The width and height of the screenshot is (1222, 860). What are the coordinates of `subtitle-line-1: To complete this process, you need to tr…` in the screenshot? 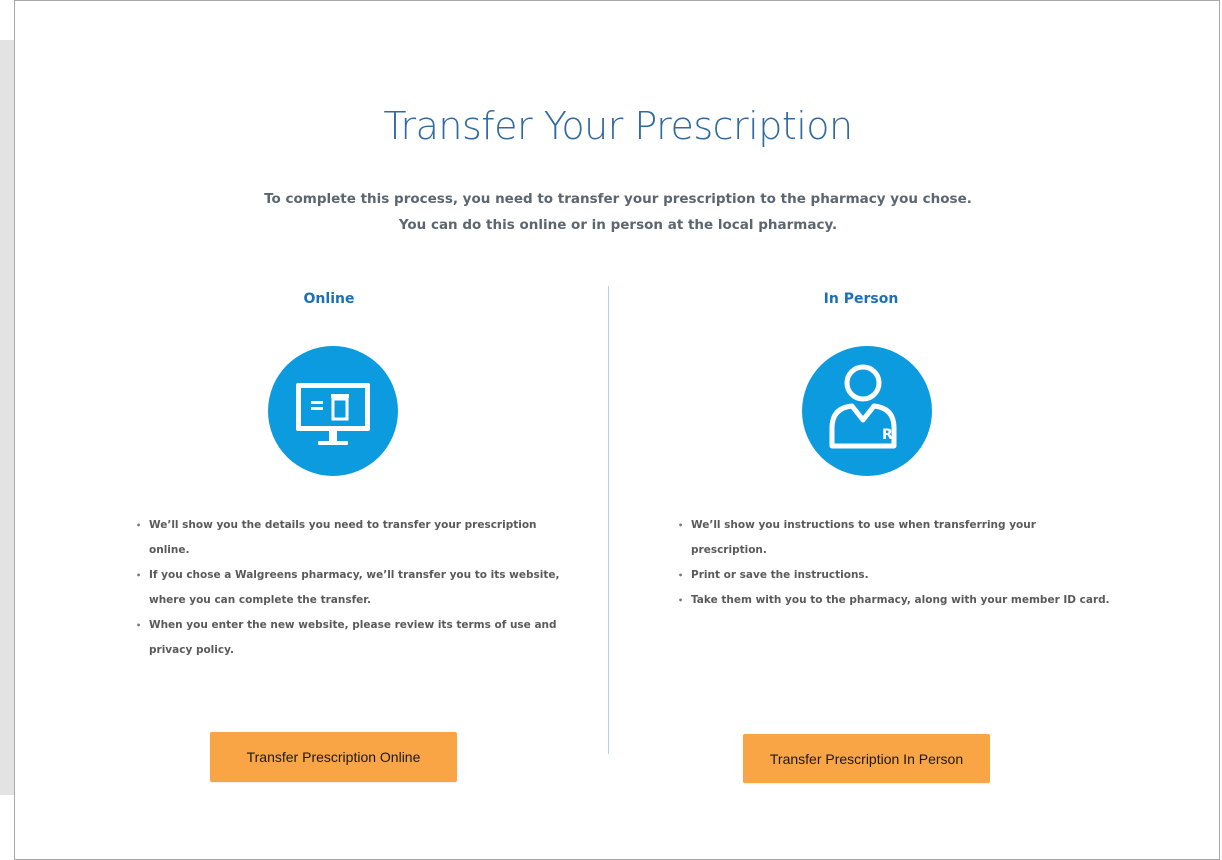 It's located at (618, 199).